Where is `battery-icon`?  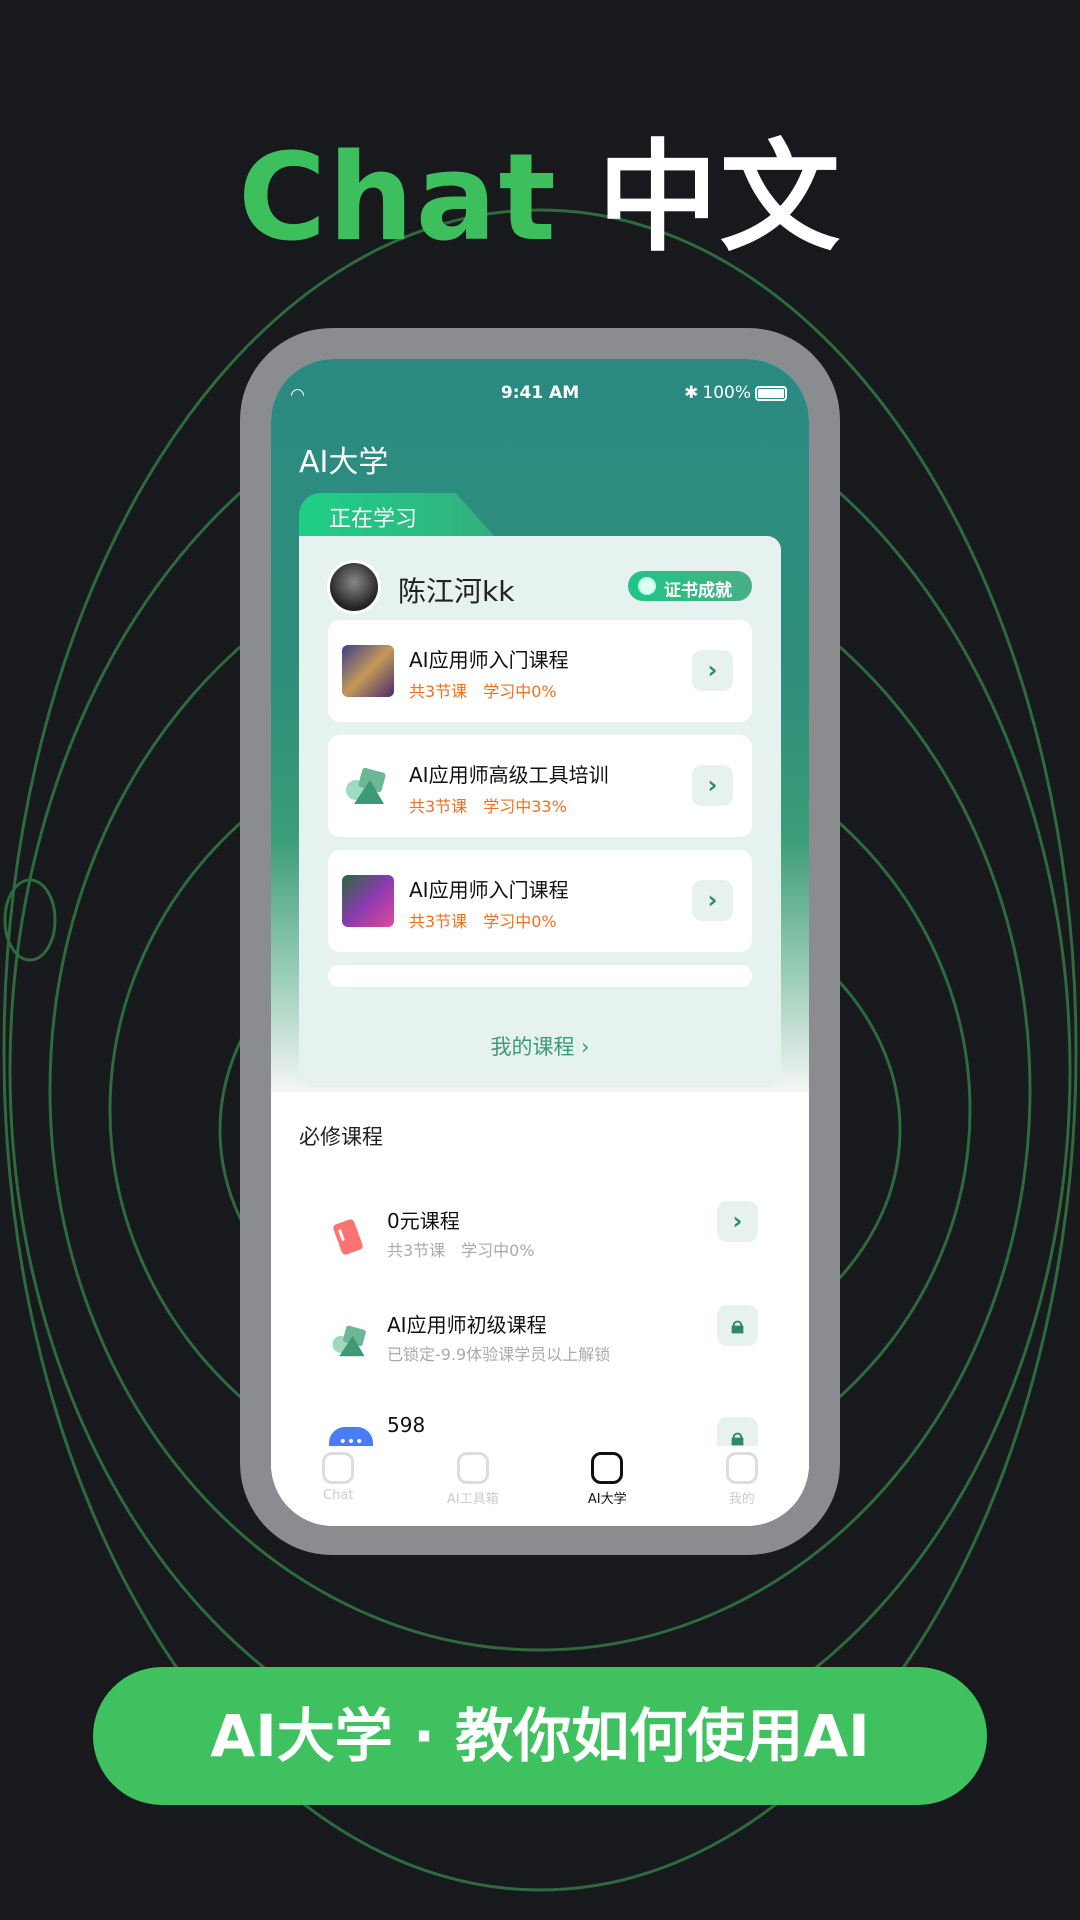 battery-icon is located at coordinates (771, 393).